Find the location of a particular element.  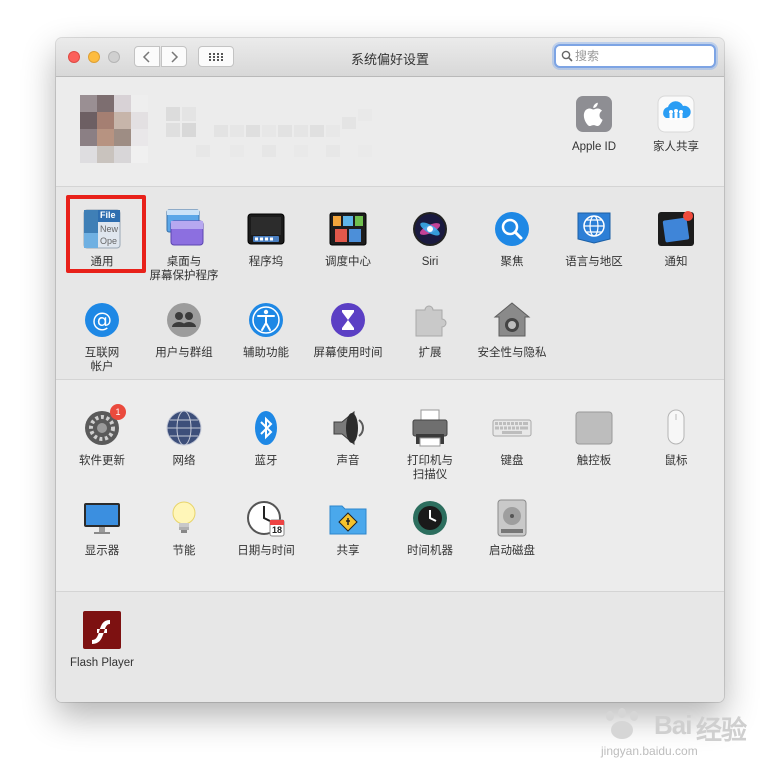

pane-software-update: 1 软件更新 is located at coordinates (102, 436).